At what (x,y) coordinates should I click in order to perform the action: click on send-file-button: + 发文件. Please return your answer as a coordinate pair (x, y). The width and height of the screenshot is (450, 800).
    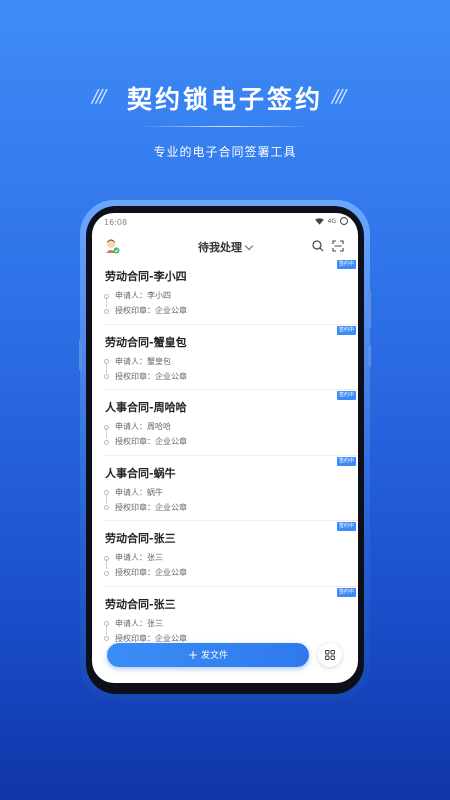
    Looking at the image, I should click on (208, 655).